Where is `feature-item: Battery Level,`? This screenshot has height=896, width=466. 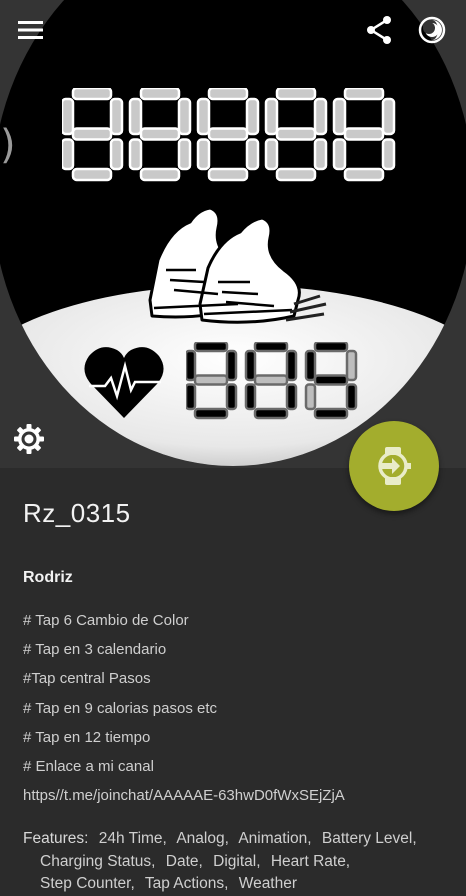
feature-item: Battery Level, is located at coordinates (369, 838).